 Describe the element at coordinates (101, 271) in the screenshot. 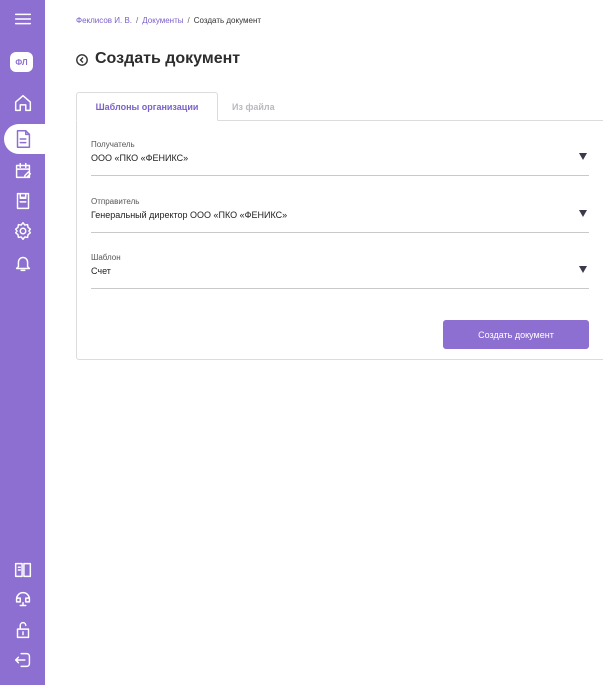

I see `template-value: Счет` at that location.